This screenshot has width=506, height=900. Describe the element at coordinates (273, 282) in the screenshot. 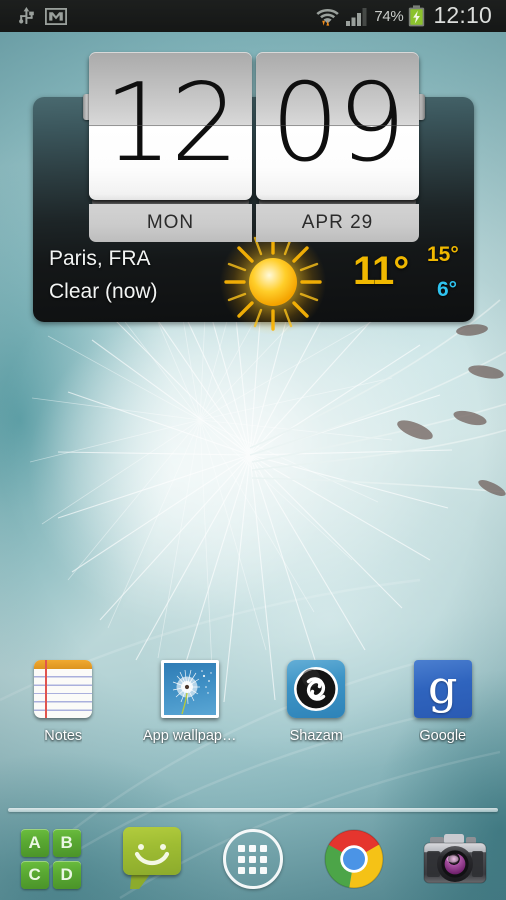

I see `sun-icon` at that location.